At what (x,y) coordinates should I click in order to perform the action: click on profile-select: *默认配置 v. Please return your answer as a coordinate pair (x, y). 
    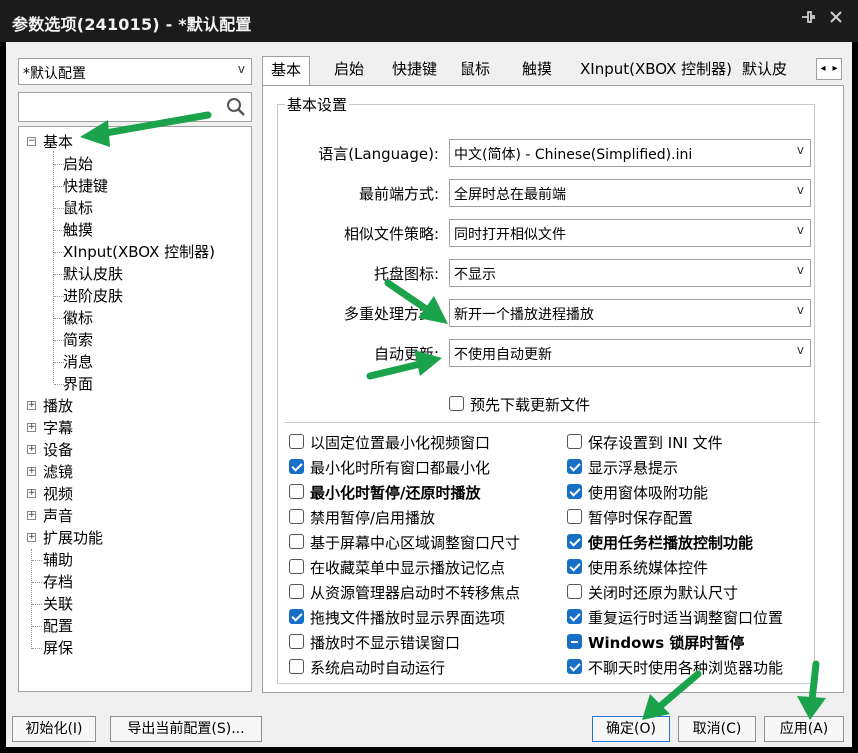
    Looking at the image, I should click on (135, 71).